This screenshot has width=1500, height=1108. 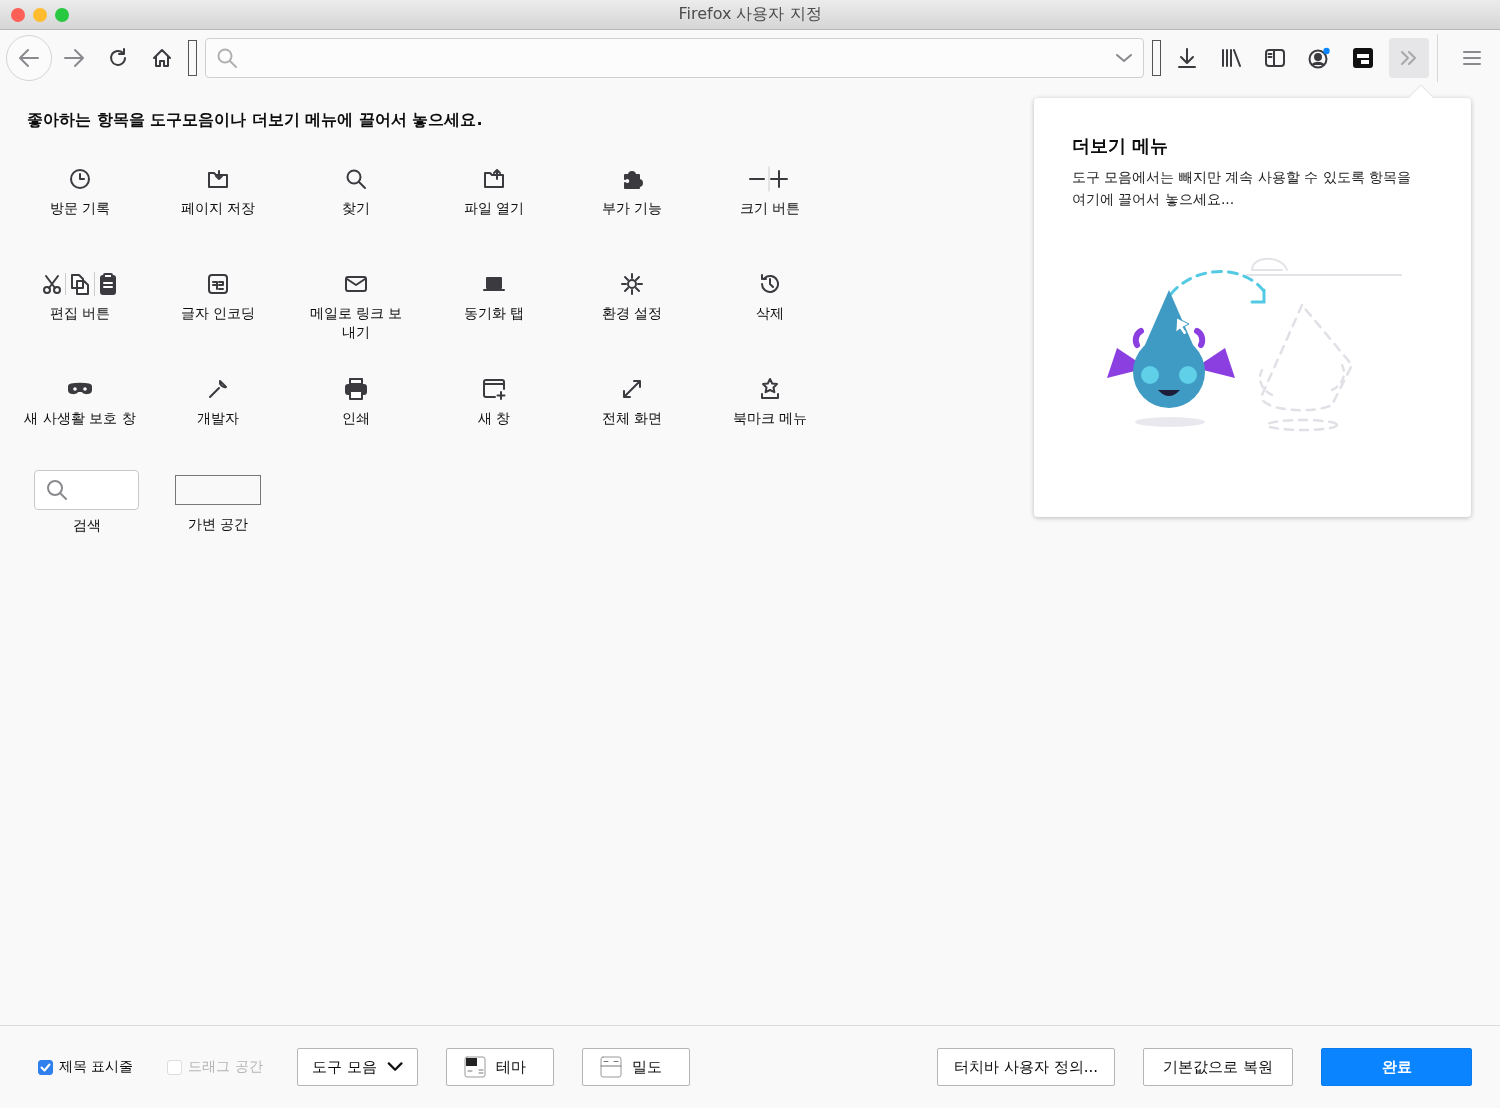 I want to click on palette-item: 부가 기능, so click(x=632, y=190).